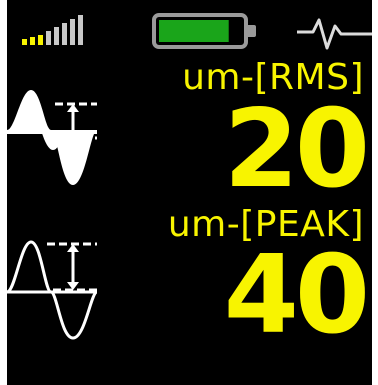 The height and width of the screenshot is (385, 378). I want to click on battery-fill, so click(194, 31).